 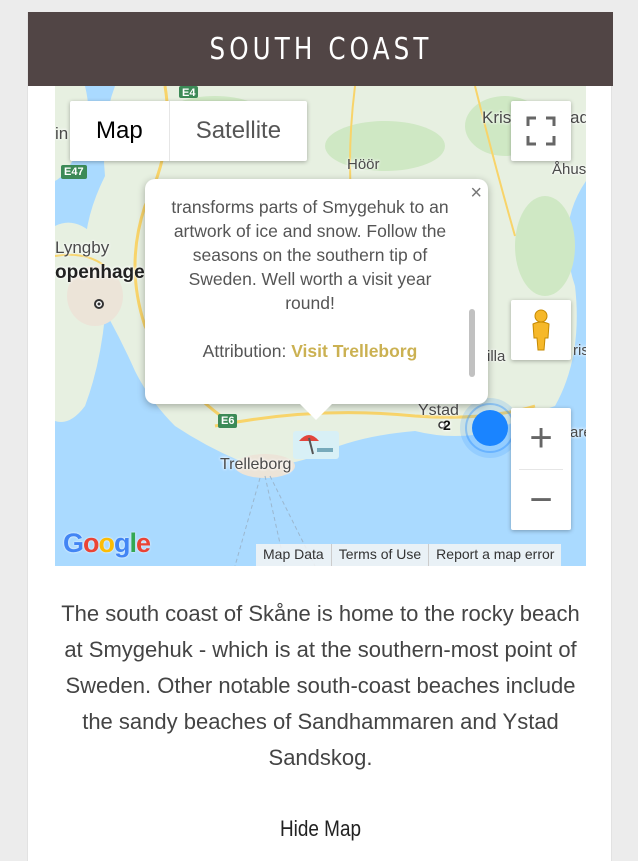 I want to click on map-label-ad: ad, so click(x=578, y=117).